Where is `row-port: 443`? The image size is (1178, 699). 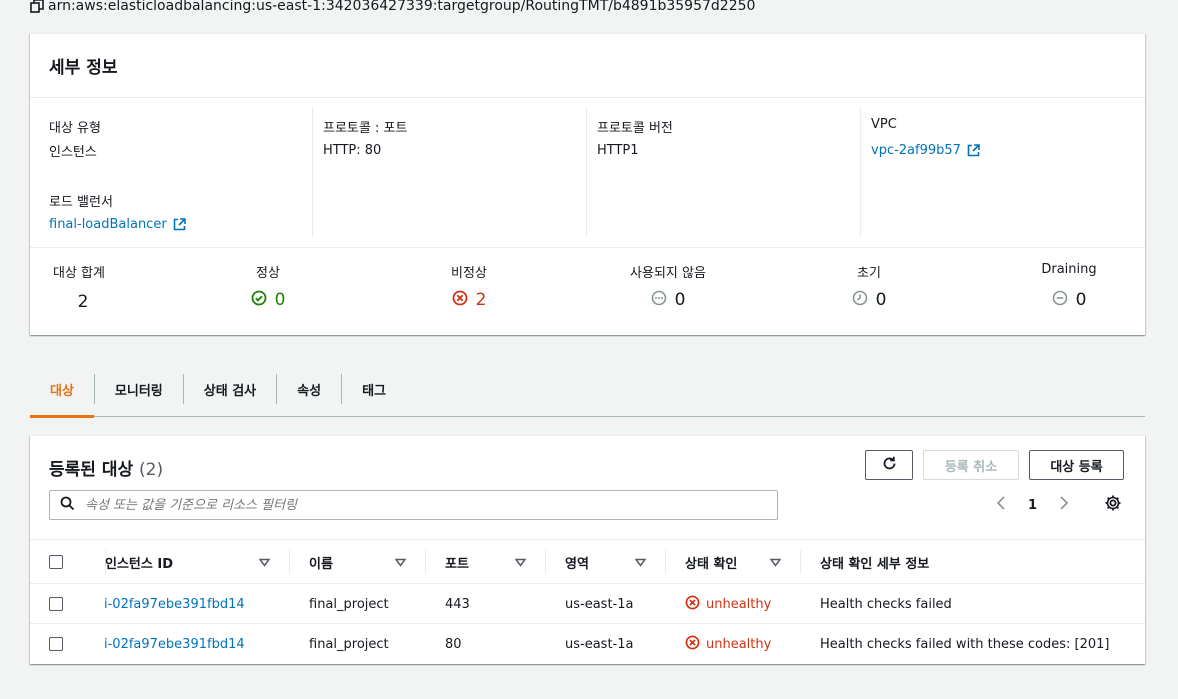 row-port: 443 is located at coordinates (457, 604).